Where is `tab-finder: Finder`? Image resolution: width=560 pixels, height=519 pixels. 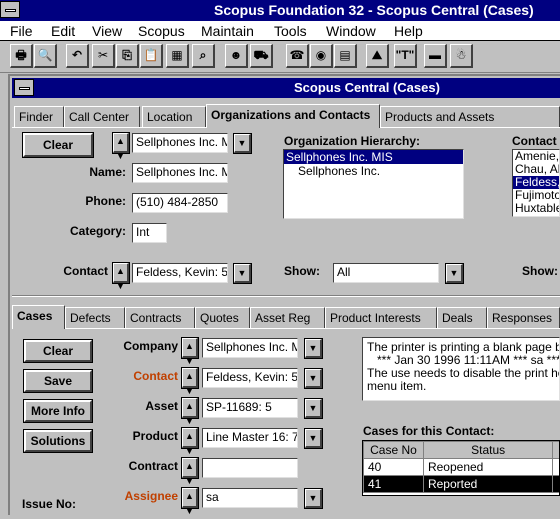 tab-finder: Finder is located at coordinates (39, 116).